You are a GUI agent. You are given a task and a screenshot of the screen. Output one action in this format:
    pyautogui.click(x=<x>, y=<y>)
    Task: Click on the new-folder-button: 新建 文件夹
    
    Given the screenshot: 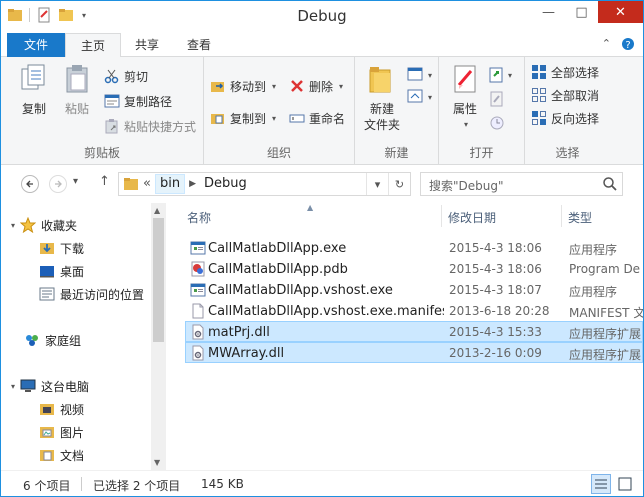 What is the action you would take?
    pyautogui.click(x=382, y=98)
    